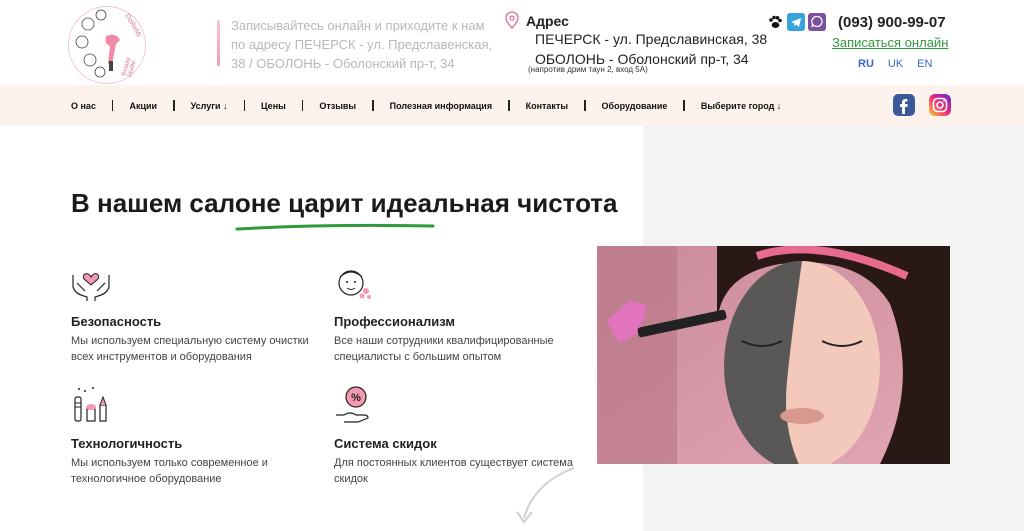  Describe the element at coordinates (547, 21) in the screenshot. I see `address-title: Адрес` at that location.